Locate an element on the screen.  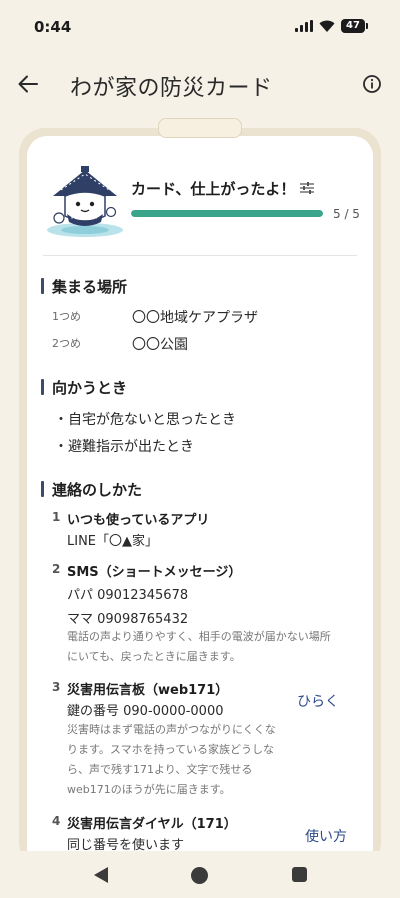
contact-line: ママ 09098765432 is located at coordinates (128, 619).